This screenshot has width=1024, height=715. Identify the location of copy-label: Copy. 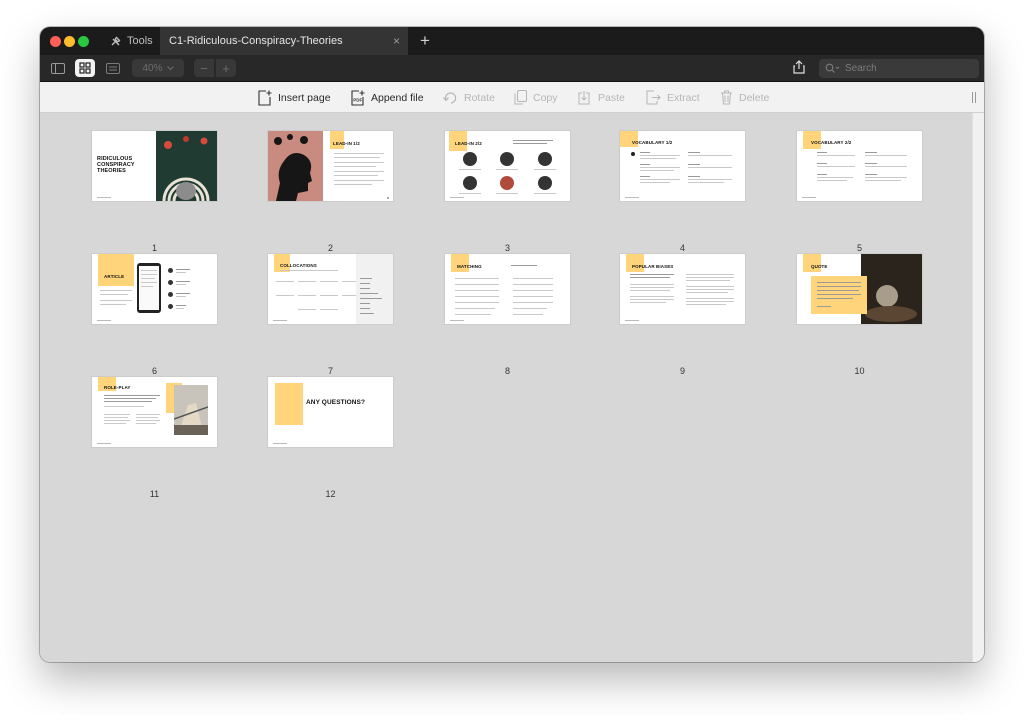
(545, 97).